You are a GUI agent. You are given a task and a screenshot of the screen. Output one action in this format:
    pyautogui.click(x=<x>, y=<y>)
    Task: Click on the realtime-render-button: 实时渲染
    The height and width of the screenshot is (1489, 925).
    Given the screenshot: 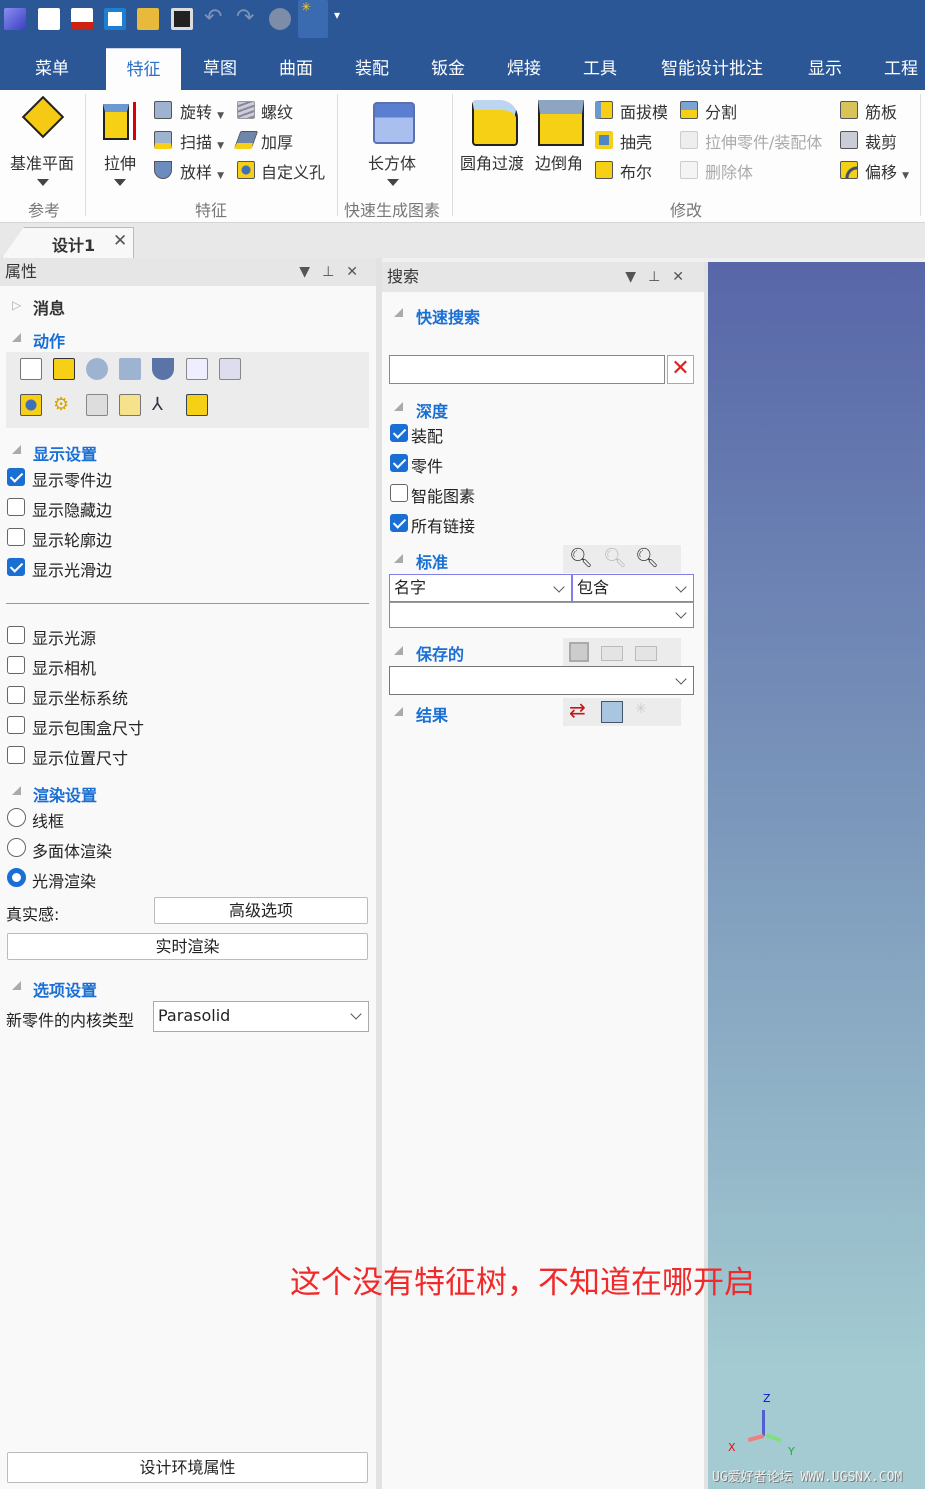 What is the action you would take?
    pyautogui.click(x=187, y=946)
    